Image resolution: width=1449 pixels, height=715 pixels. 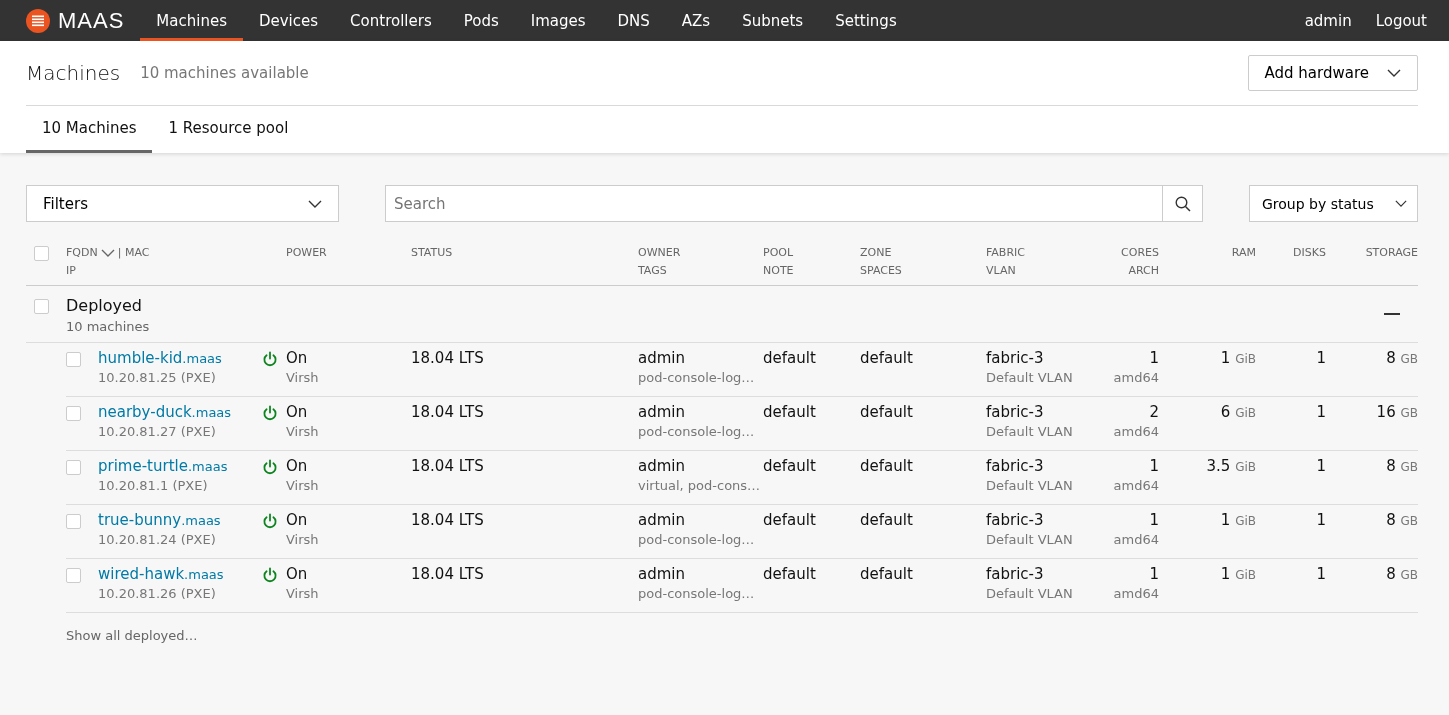 What do you see at coordinates (1391, 252) in the screenshot?
I see `column-header: STORAGE` at bounding box center [1391, 252].